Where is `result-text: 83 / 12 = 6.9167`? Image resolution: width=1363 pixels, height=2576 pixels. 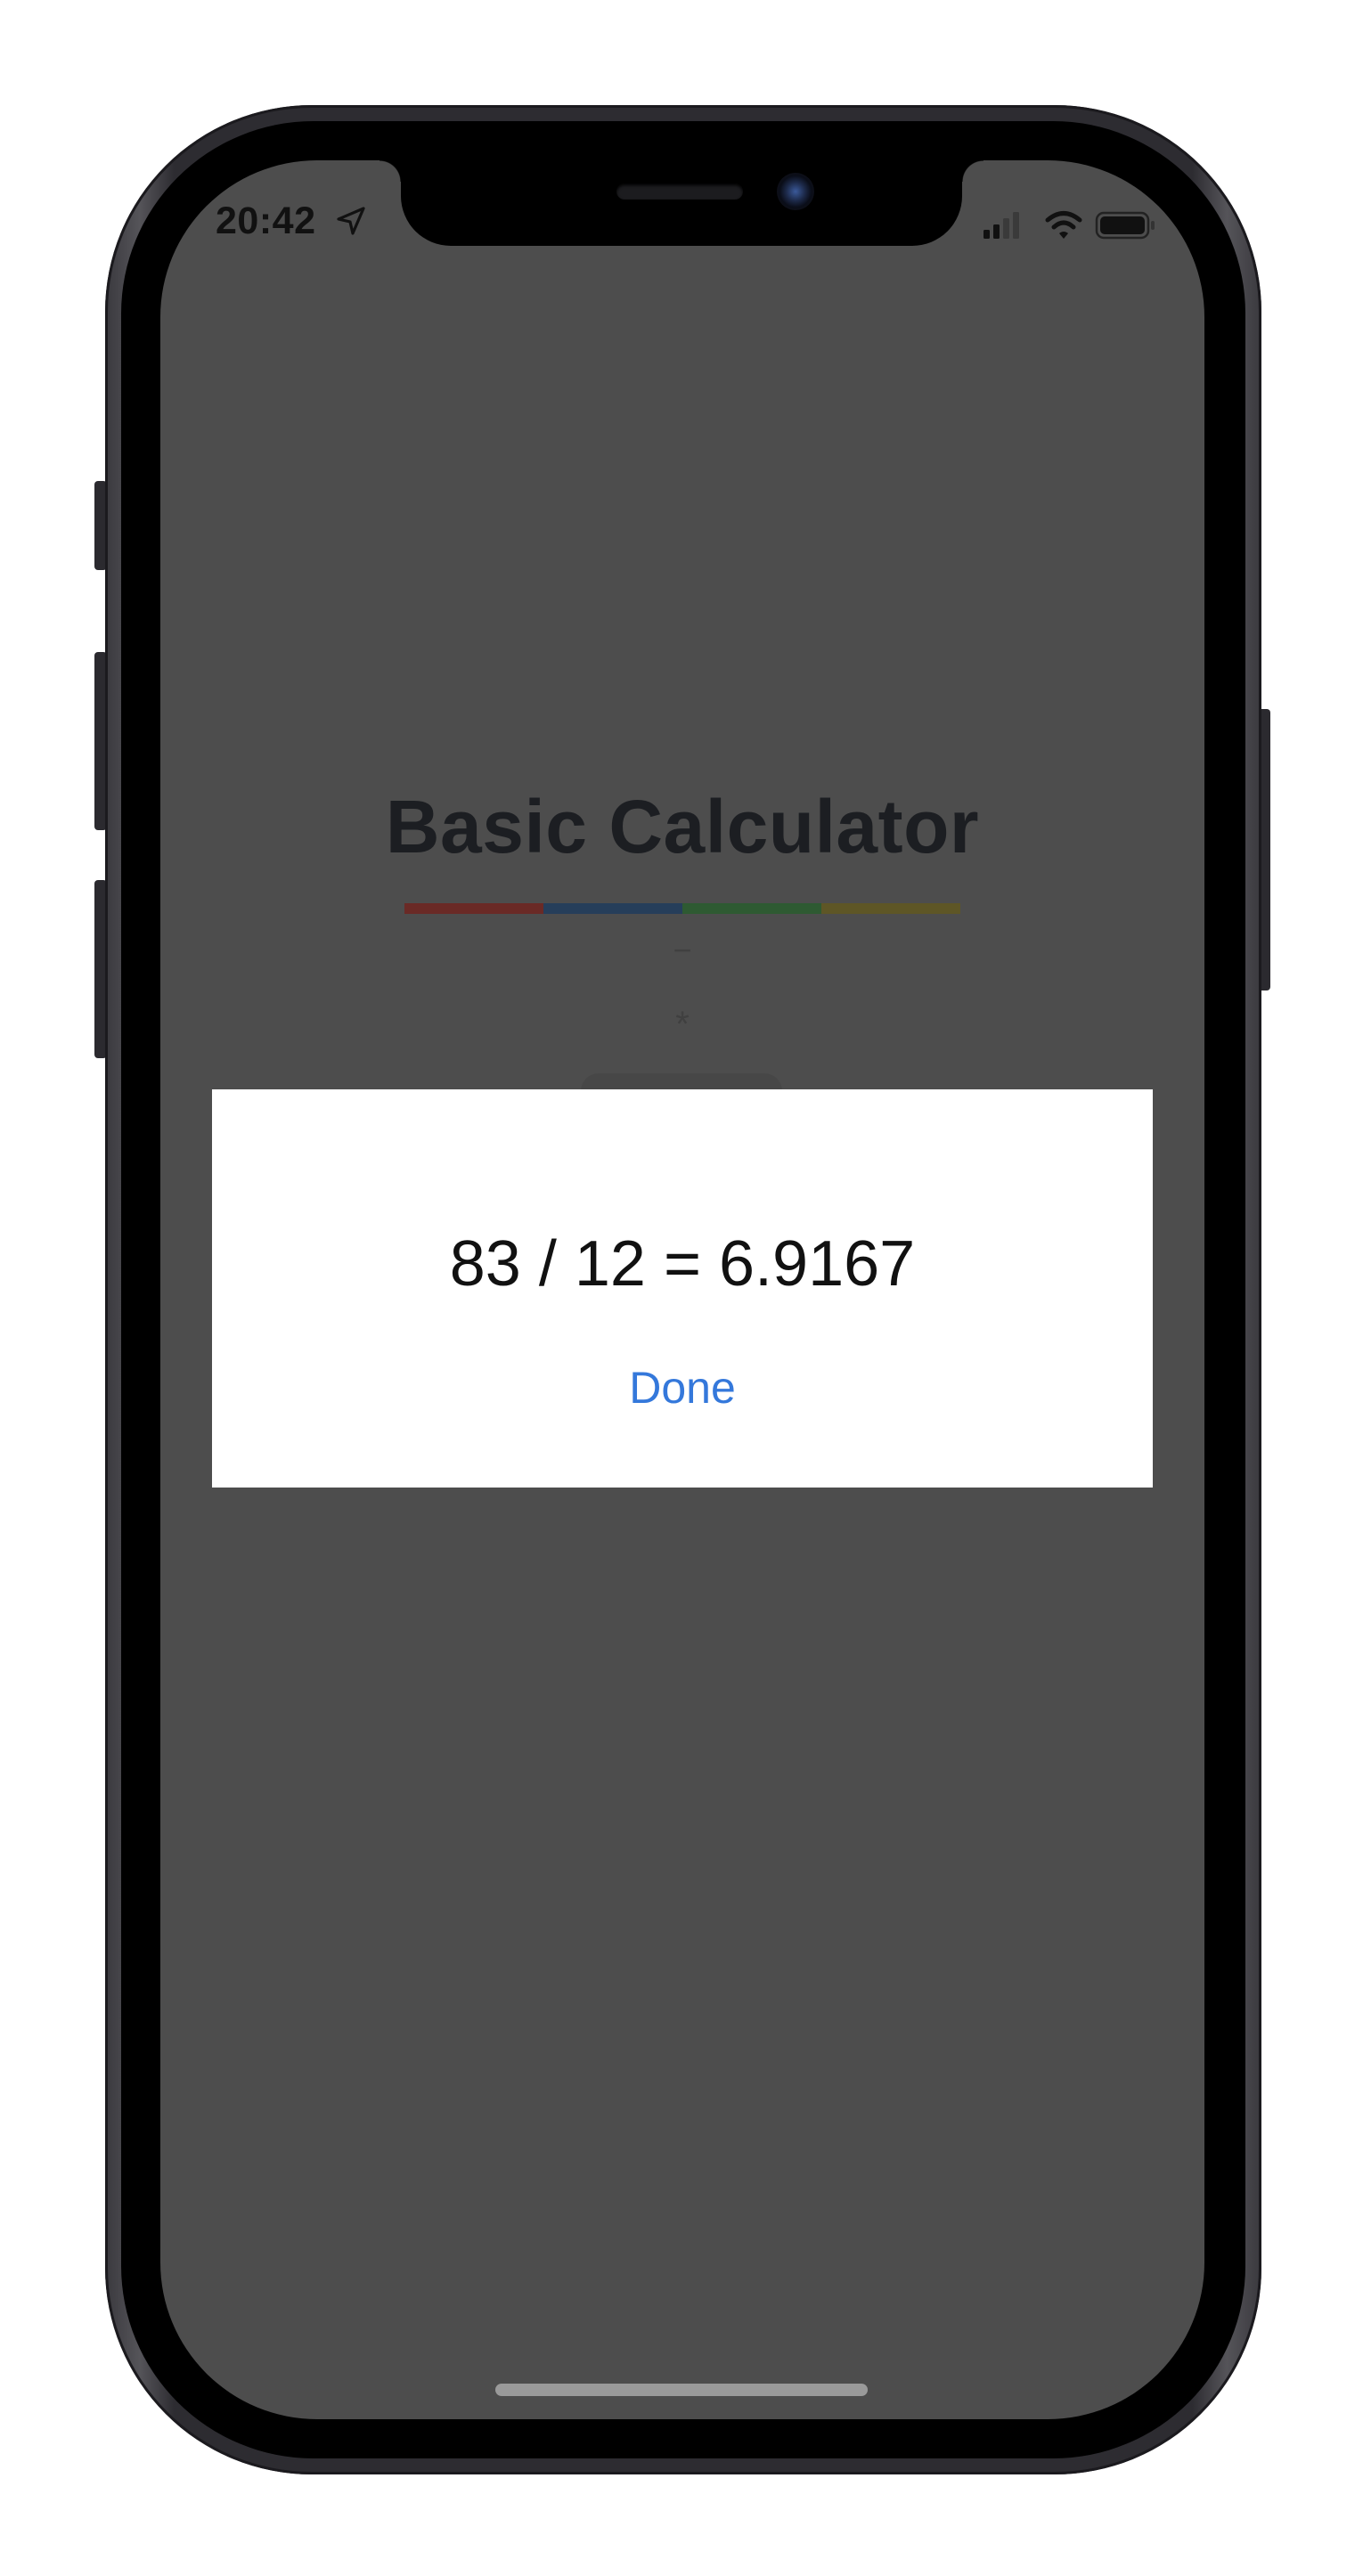 result-text: 83 / 12 = 6.9167 is located at coordinates (682, 1264).